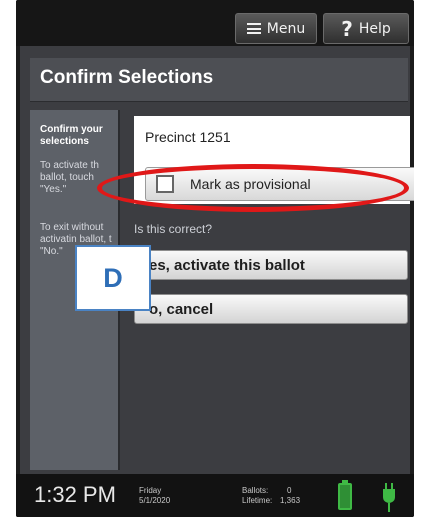 This screenshot has height=517, width=429. What do you see at coordinates (215, 23) in the screenshot?
I see `top-bar: Menu ? Help` at bounding box center [215, 23].